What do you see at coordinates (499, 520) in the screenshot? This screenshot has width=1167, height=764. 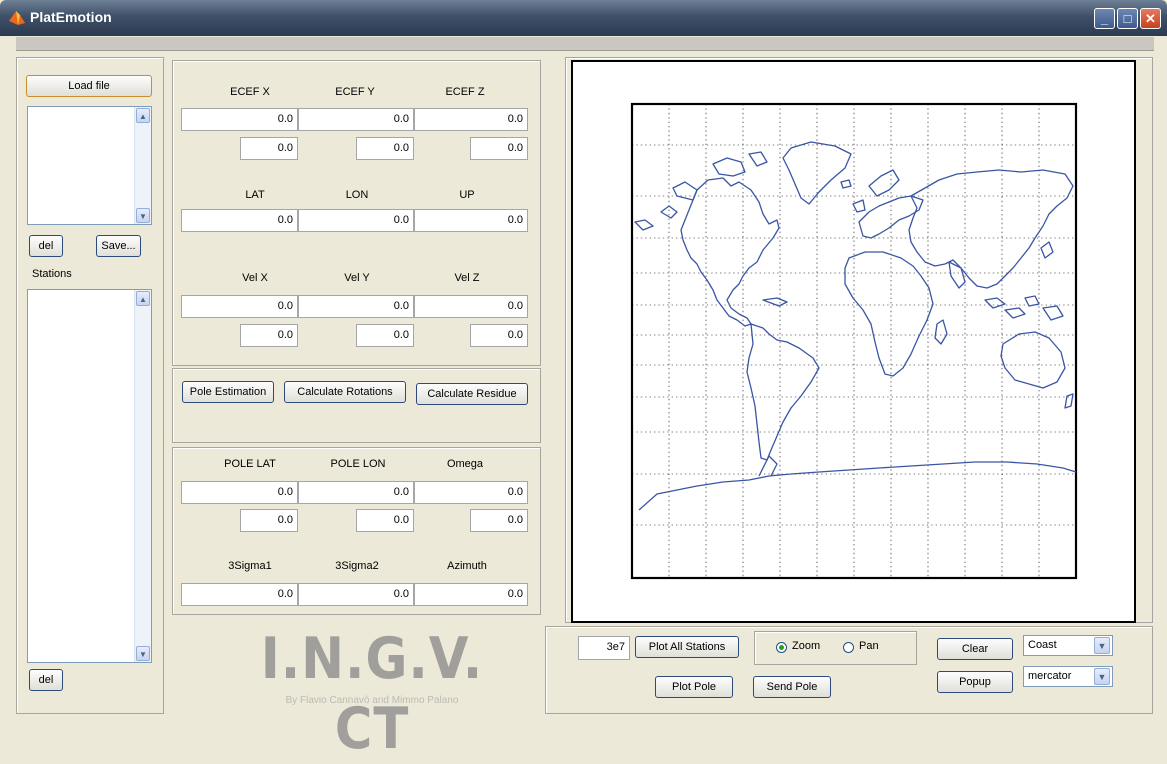 I see `omega-sigma-field: 0.0` at bounding box center [499, 520].